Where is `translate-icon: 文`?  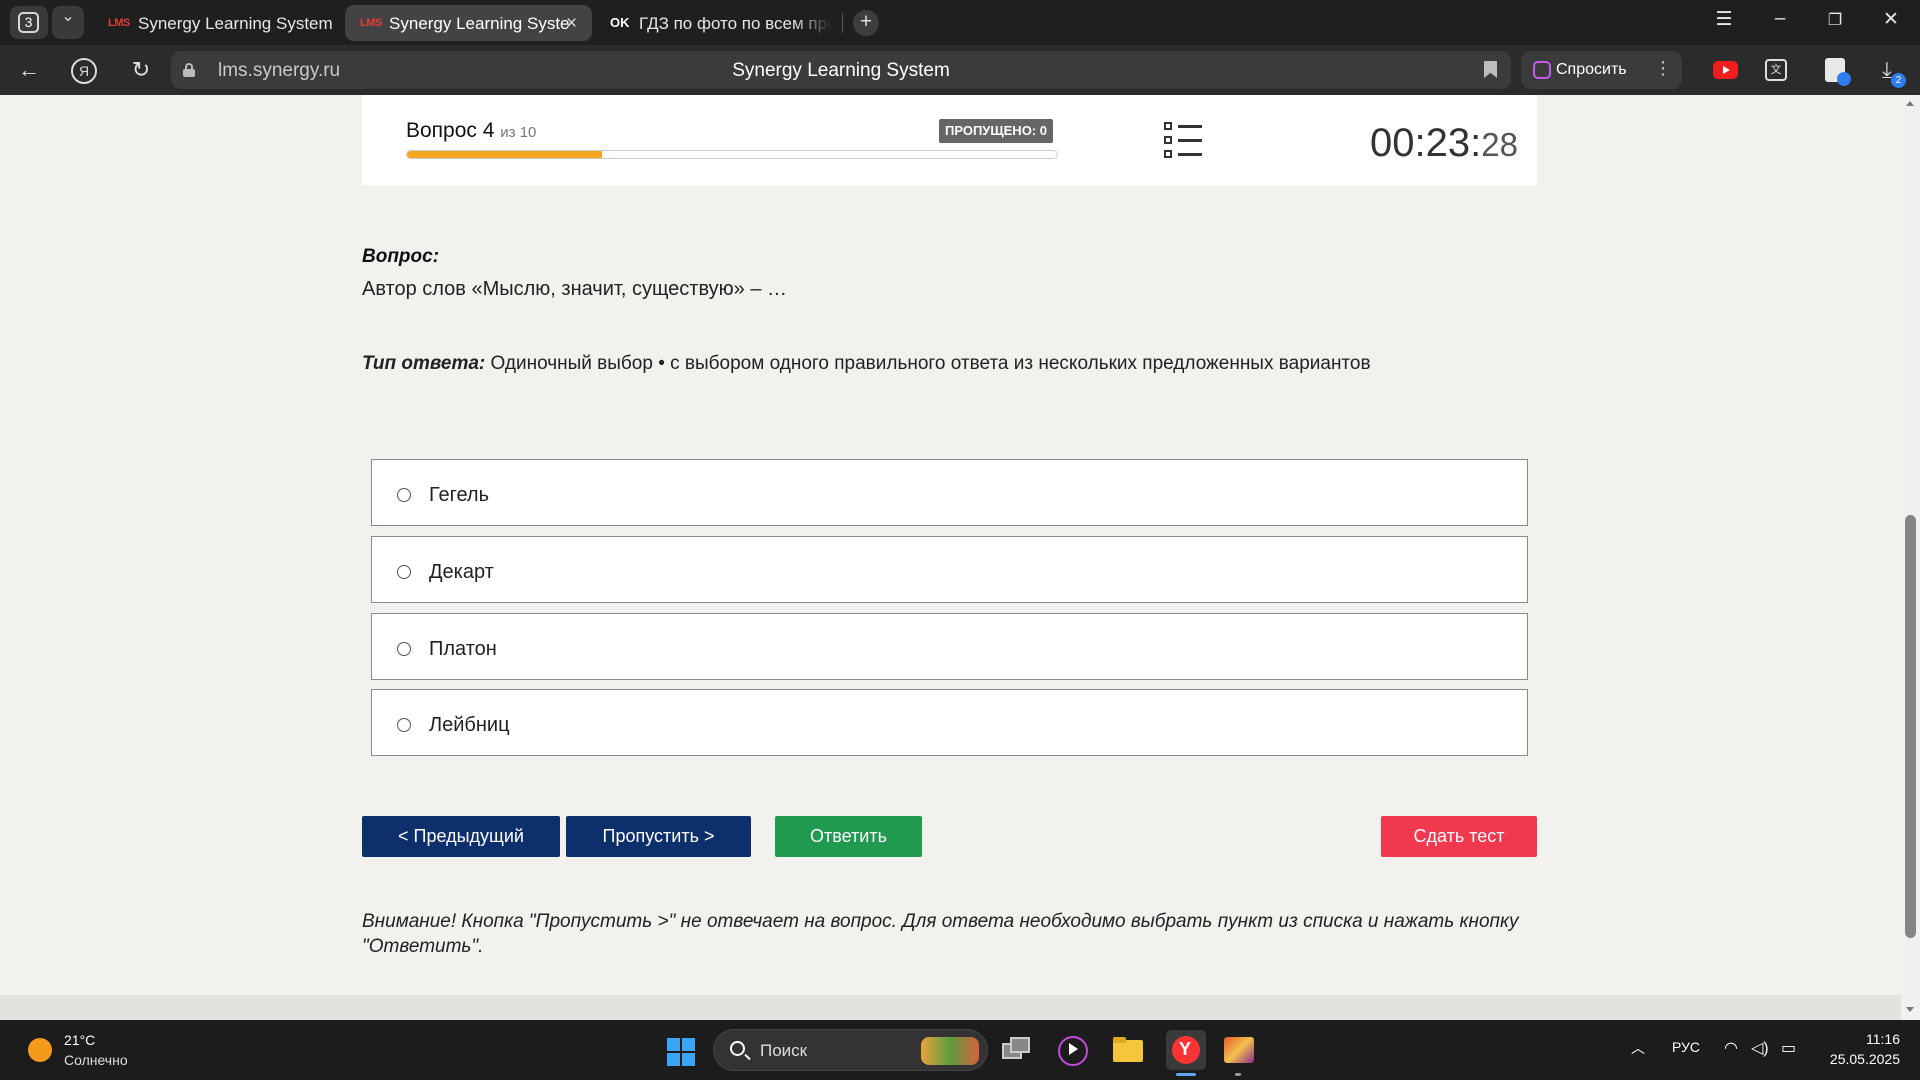 translate-icon: 文 is located at coordinates (1776, 70).